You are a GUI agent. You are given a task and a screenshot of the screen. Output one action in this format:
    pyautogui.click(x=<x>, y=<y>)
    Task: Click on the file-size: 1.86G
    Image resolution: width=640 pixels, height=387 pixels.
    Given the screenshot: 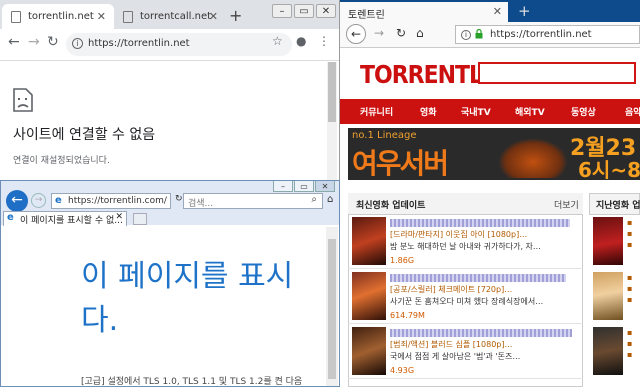 What is the action you would take?
    pyautogui.click(x=402, y=260)
    